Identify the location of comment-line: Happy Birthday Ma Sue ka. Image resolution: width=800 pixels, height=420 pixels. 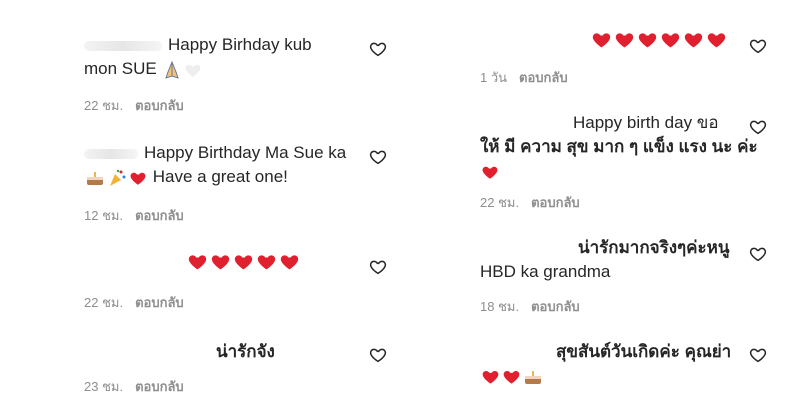
(245, 152).